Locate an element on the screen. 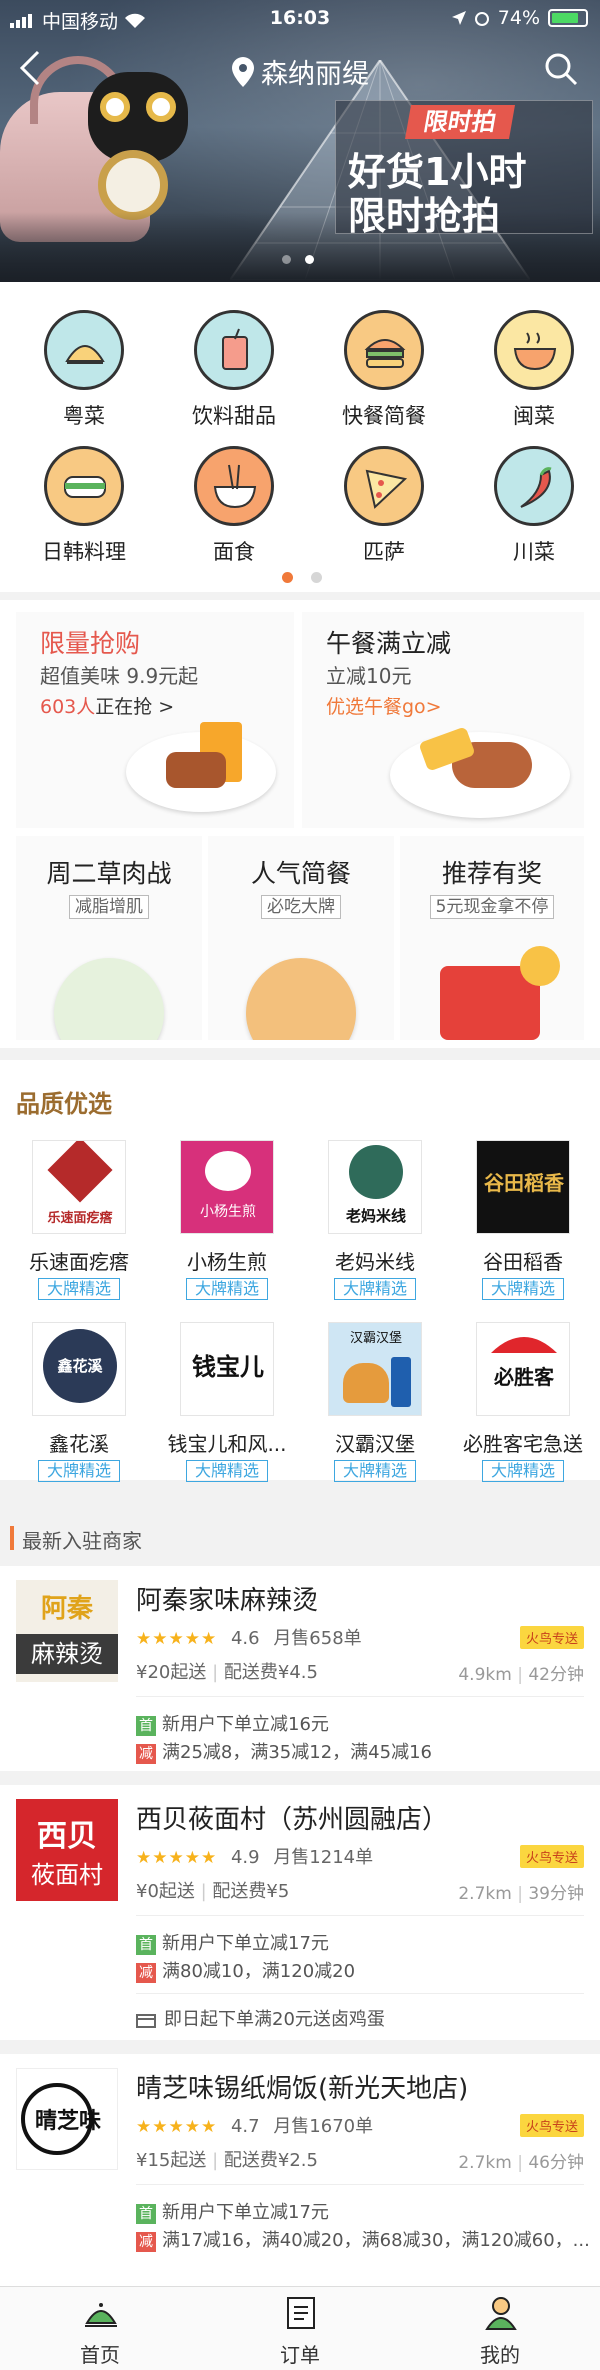  battery-icon is located at coordinates (568, 18).